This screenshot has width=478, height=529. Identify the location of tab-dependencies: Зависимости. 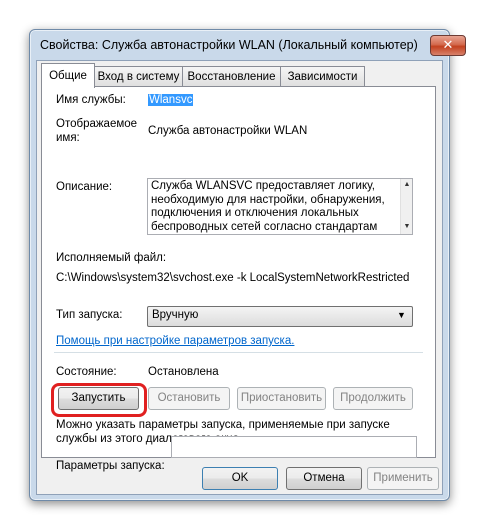
(322, 76).